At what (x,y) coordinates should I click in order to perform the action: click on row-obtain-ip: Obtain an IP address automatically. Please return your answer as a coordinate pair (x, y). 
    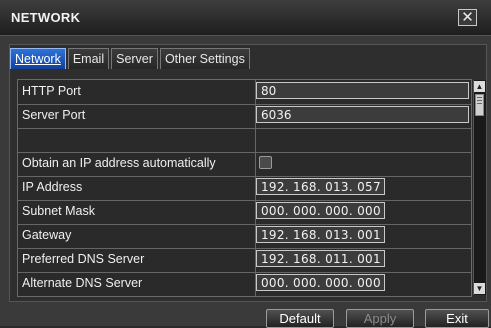
    Looking at the image, I should click on (244, 164).